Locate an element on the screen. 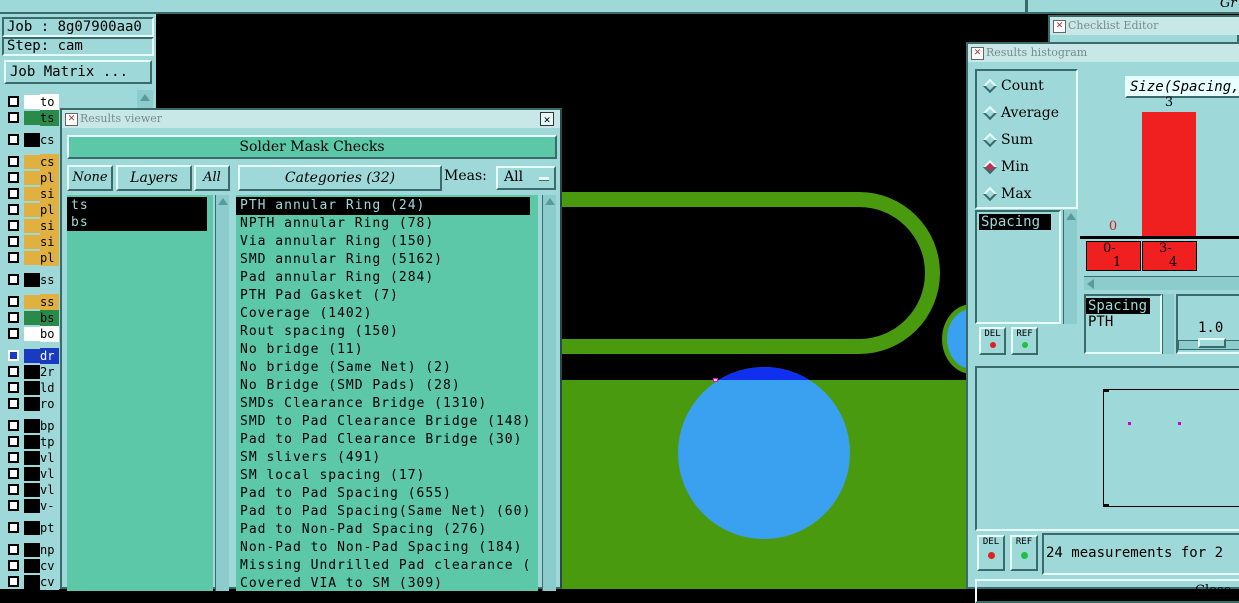 This screenshot has height=603, width=1239. category-item: SMD to Pad Clearance Bridge (148) is located at coordinates (387, 422).